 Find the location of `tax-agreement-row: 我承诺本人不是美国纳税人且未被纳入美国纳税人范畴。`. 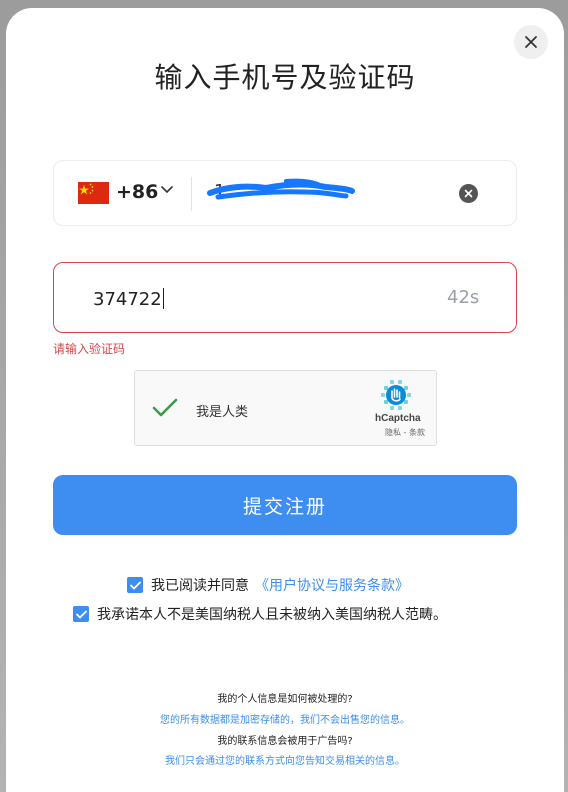

tax-agreement-row: 我承诺本人不是美国纳税人且未被纳入美国纳税人范畴。 is located at coordinates (260, 614).